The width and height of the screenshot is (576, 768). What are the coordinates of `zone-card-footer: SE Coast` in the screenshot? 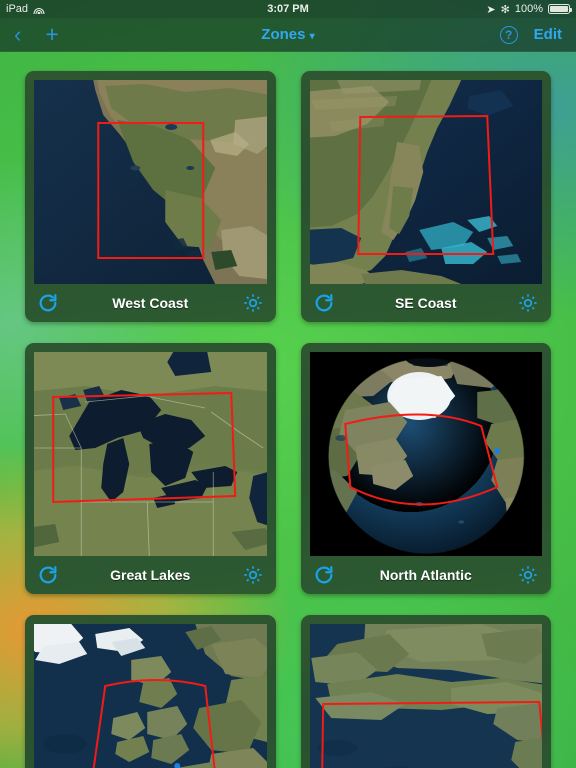 It's located at (426, 303).